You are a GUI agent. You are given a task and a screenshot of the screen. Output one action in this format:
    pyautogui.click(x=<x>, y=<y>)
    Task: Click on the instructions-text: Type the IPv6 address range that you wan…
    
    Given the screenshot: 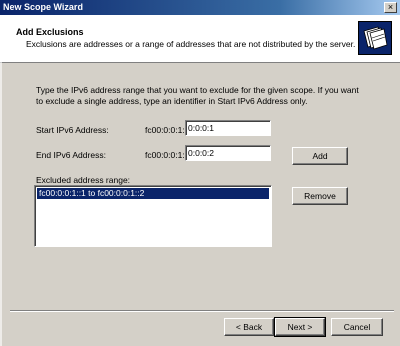 What is the action you would take?
    pyautogui.click(x=197, y=95)
    